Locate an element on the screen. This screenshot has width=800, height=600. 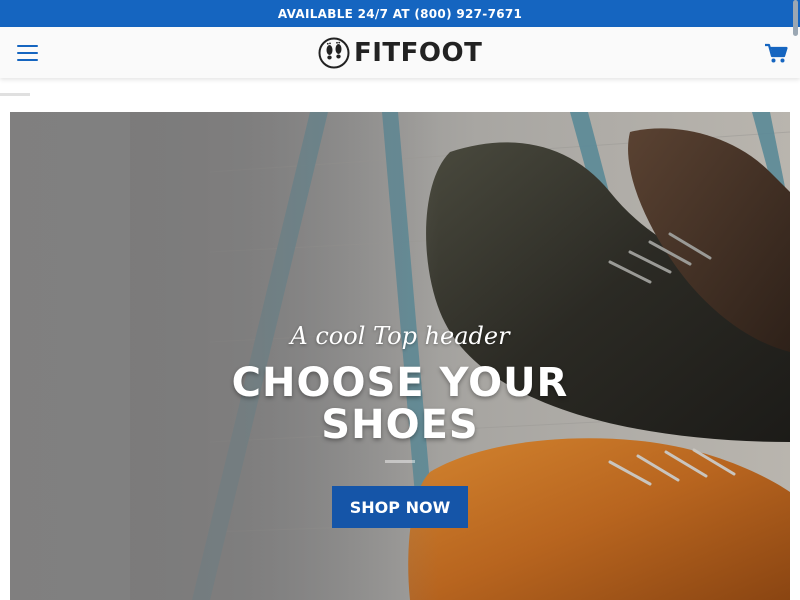
shopping-cart-icon is located at coordinates (776, 53).